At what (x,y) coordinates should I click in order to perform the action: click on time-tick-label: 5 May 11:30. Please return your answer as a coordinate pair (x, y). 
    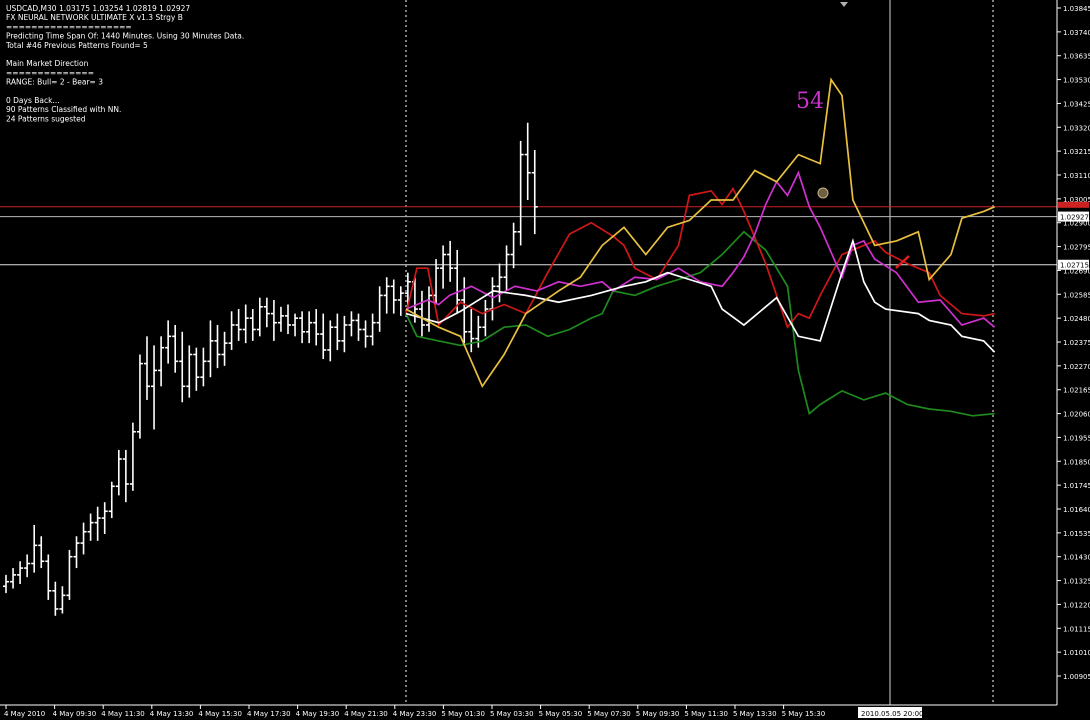
    Looking at the image, I should click on (706, 714).